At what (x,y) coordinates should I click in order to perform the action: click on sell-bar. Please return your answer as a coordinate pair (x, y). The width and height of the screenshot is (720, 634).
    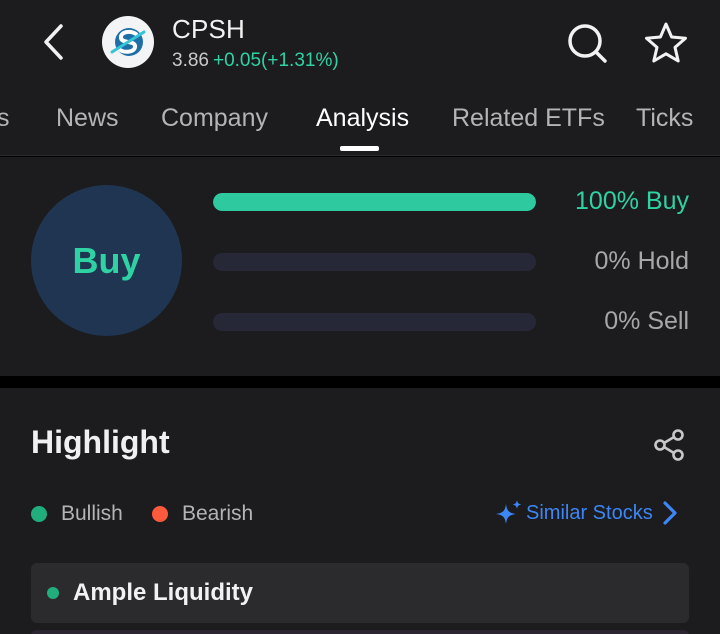
    Looking at the image, I should click on (374, 322).